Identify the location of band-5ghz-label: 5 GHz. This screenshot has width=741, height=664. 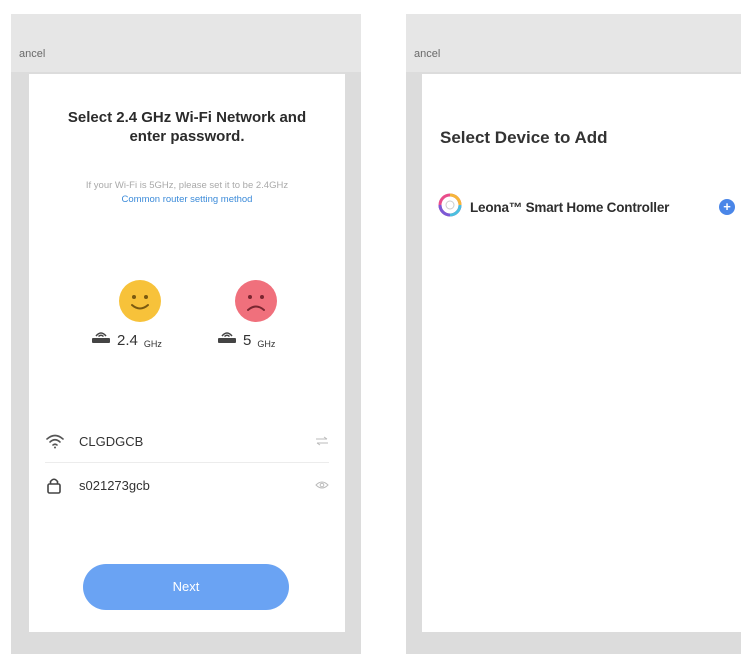
(246, 338).